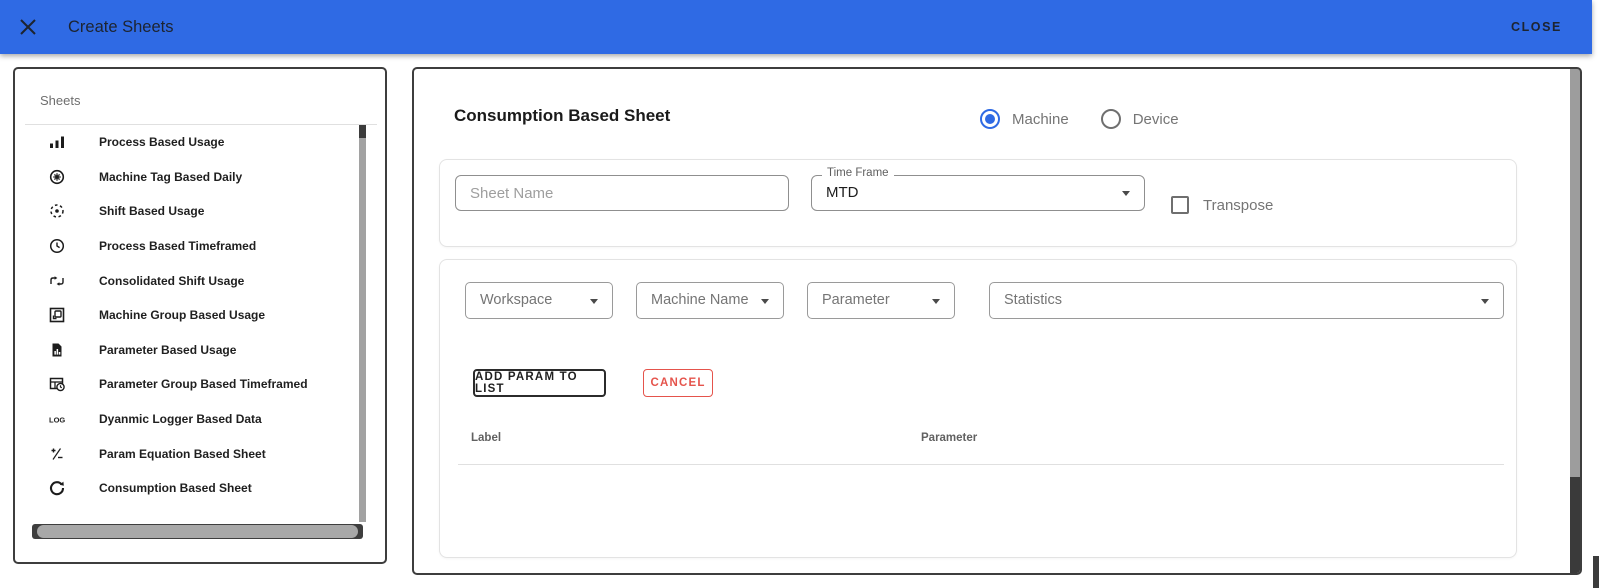 Image resolution: width=1600 pixels, height=588 pixels. I want to click on close-x-icon, so click(28, 27).